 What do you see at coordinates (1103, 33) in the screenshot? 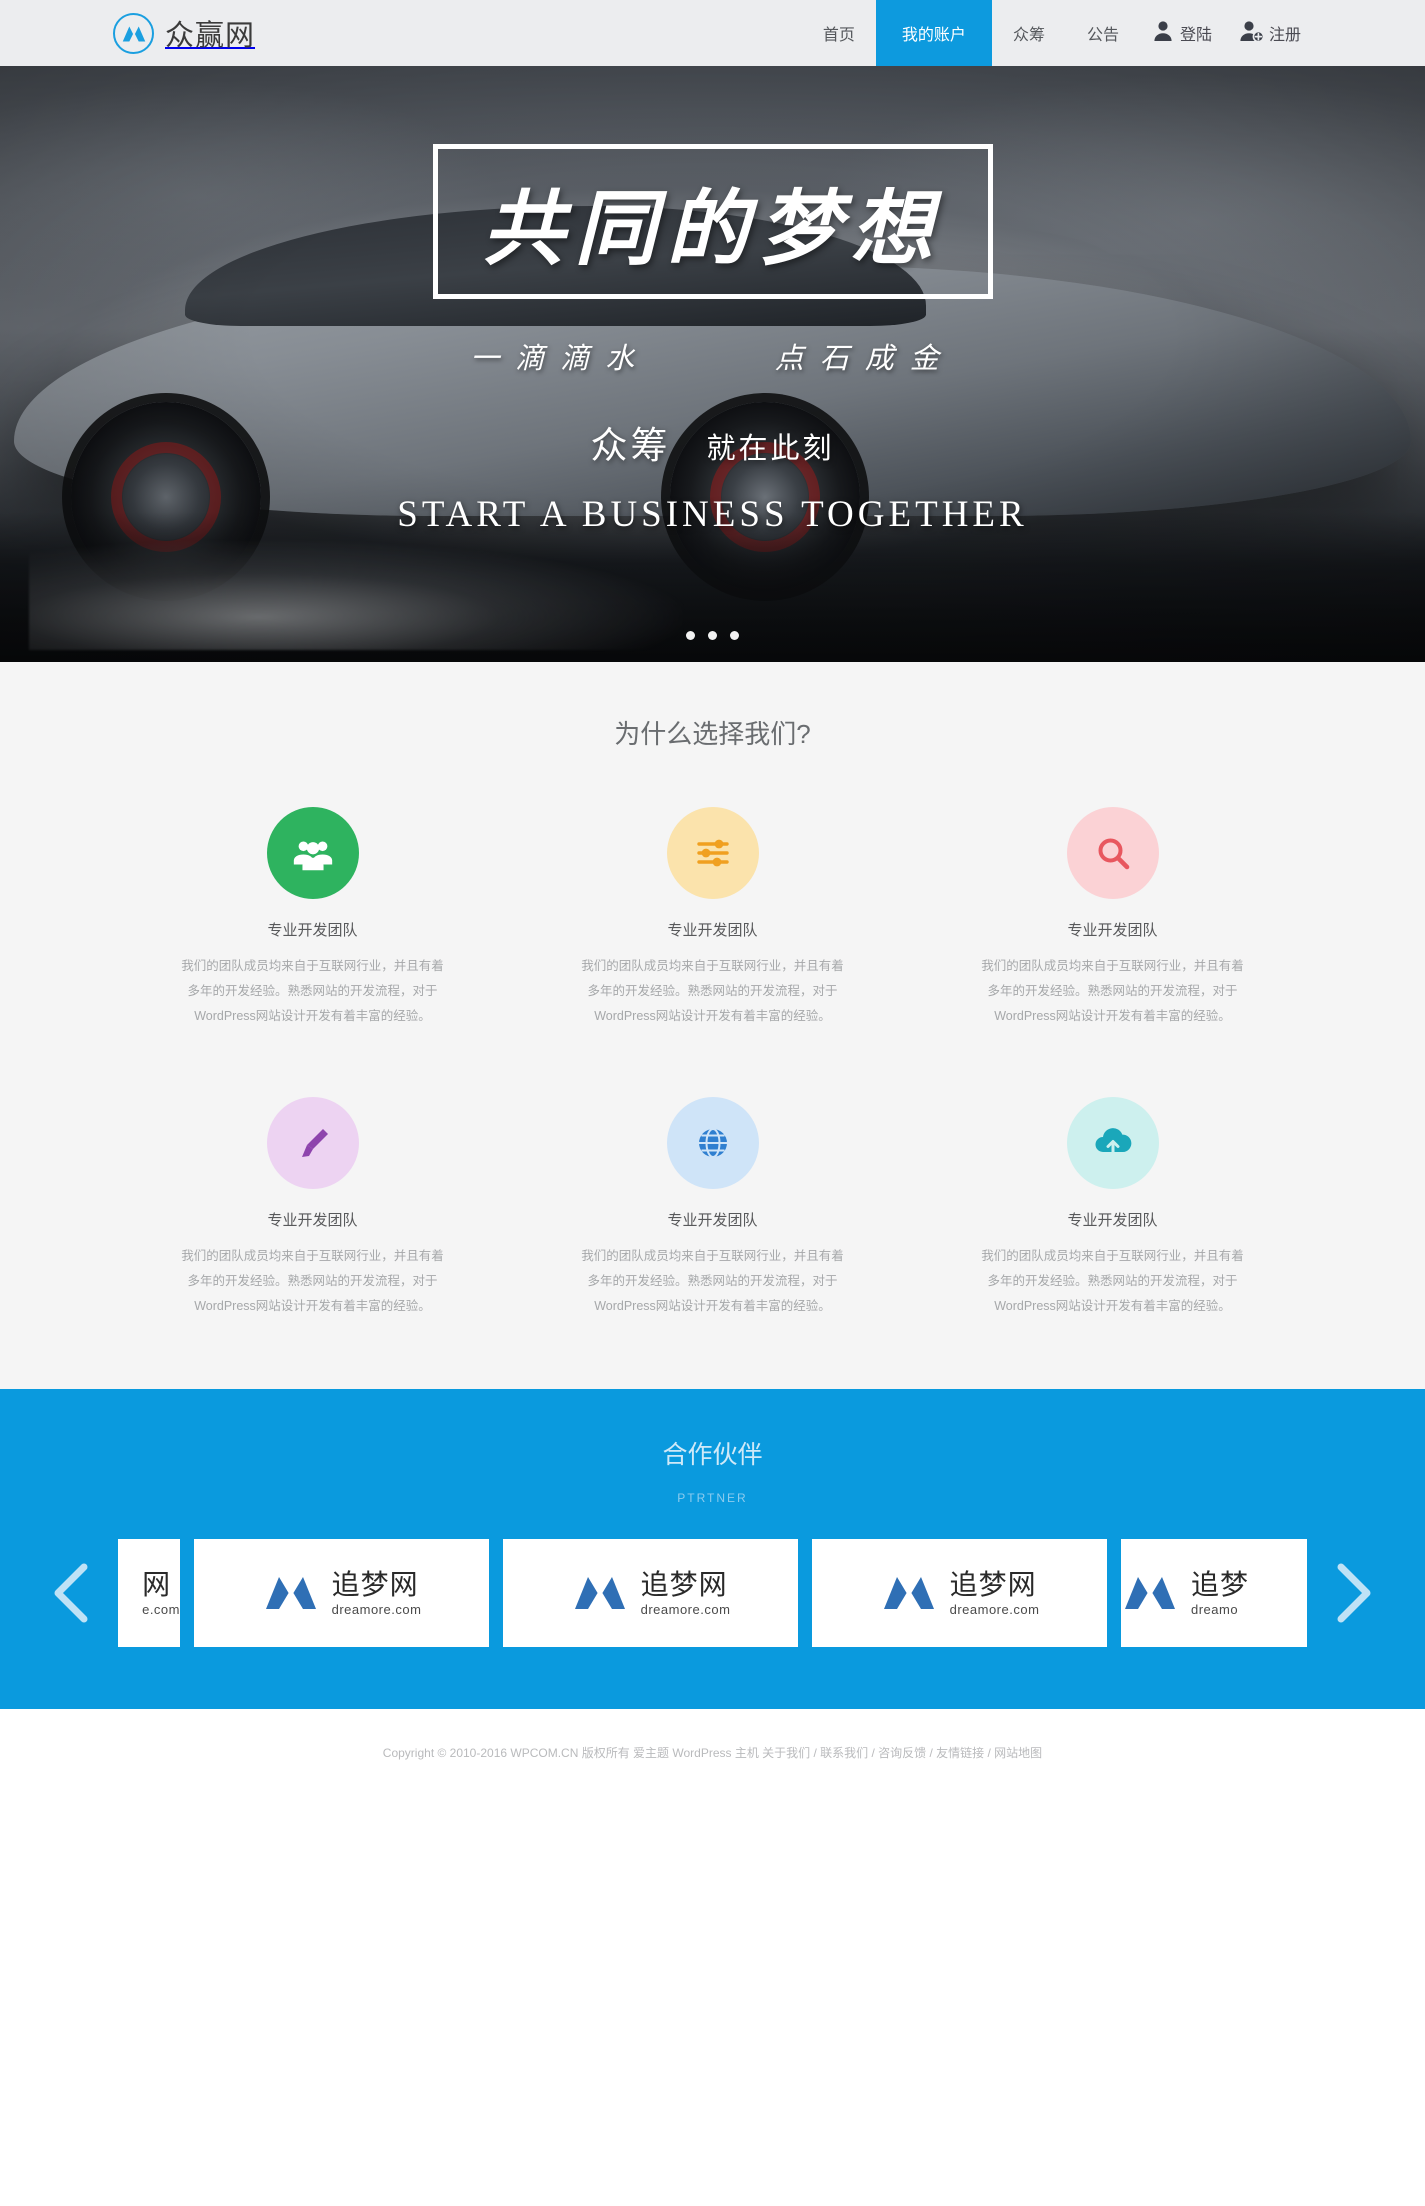
I see `nav-item-announcements: 公告` at bounding box center [1103, 33].